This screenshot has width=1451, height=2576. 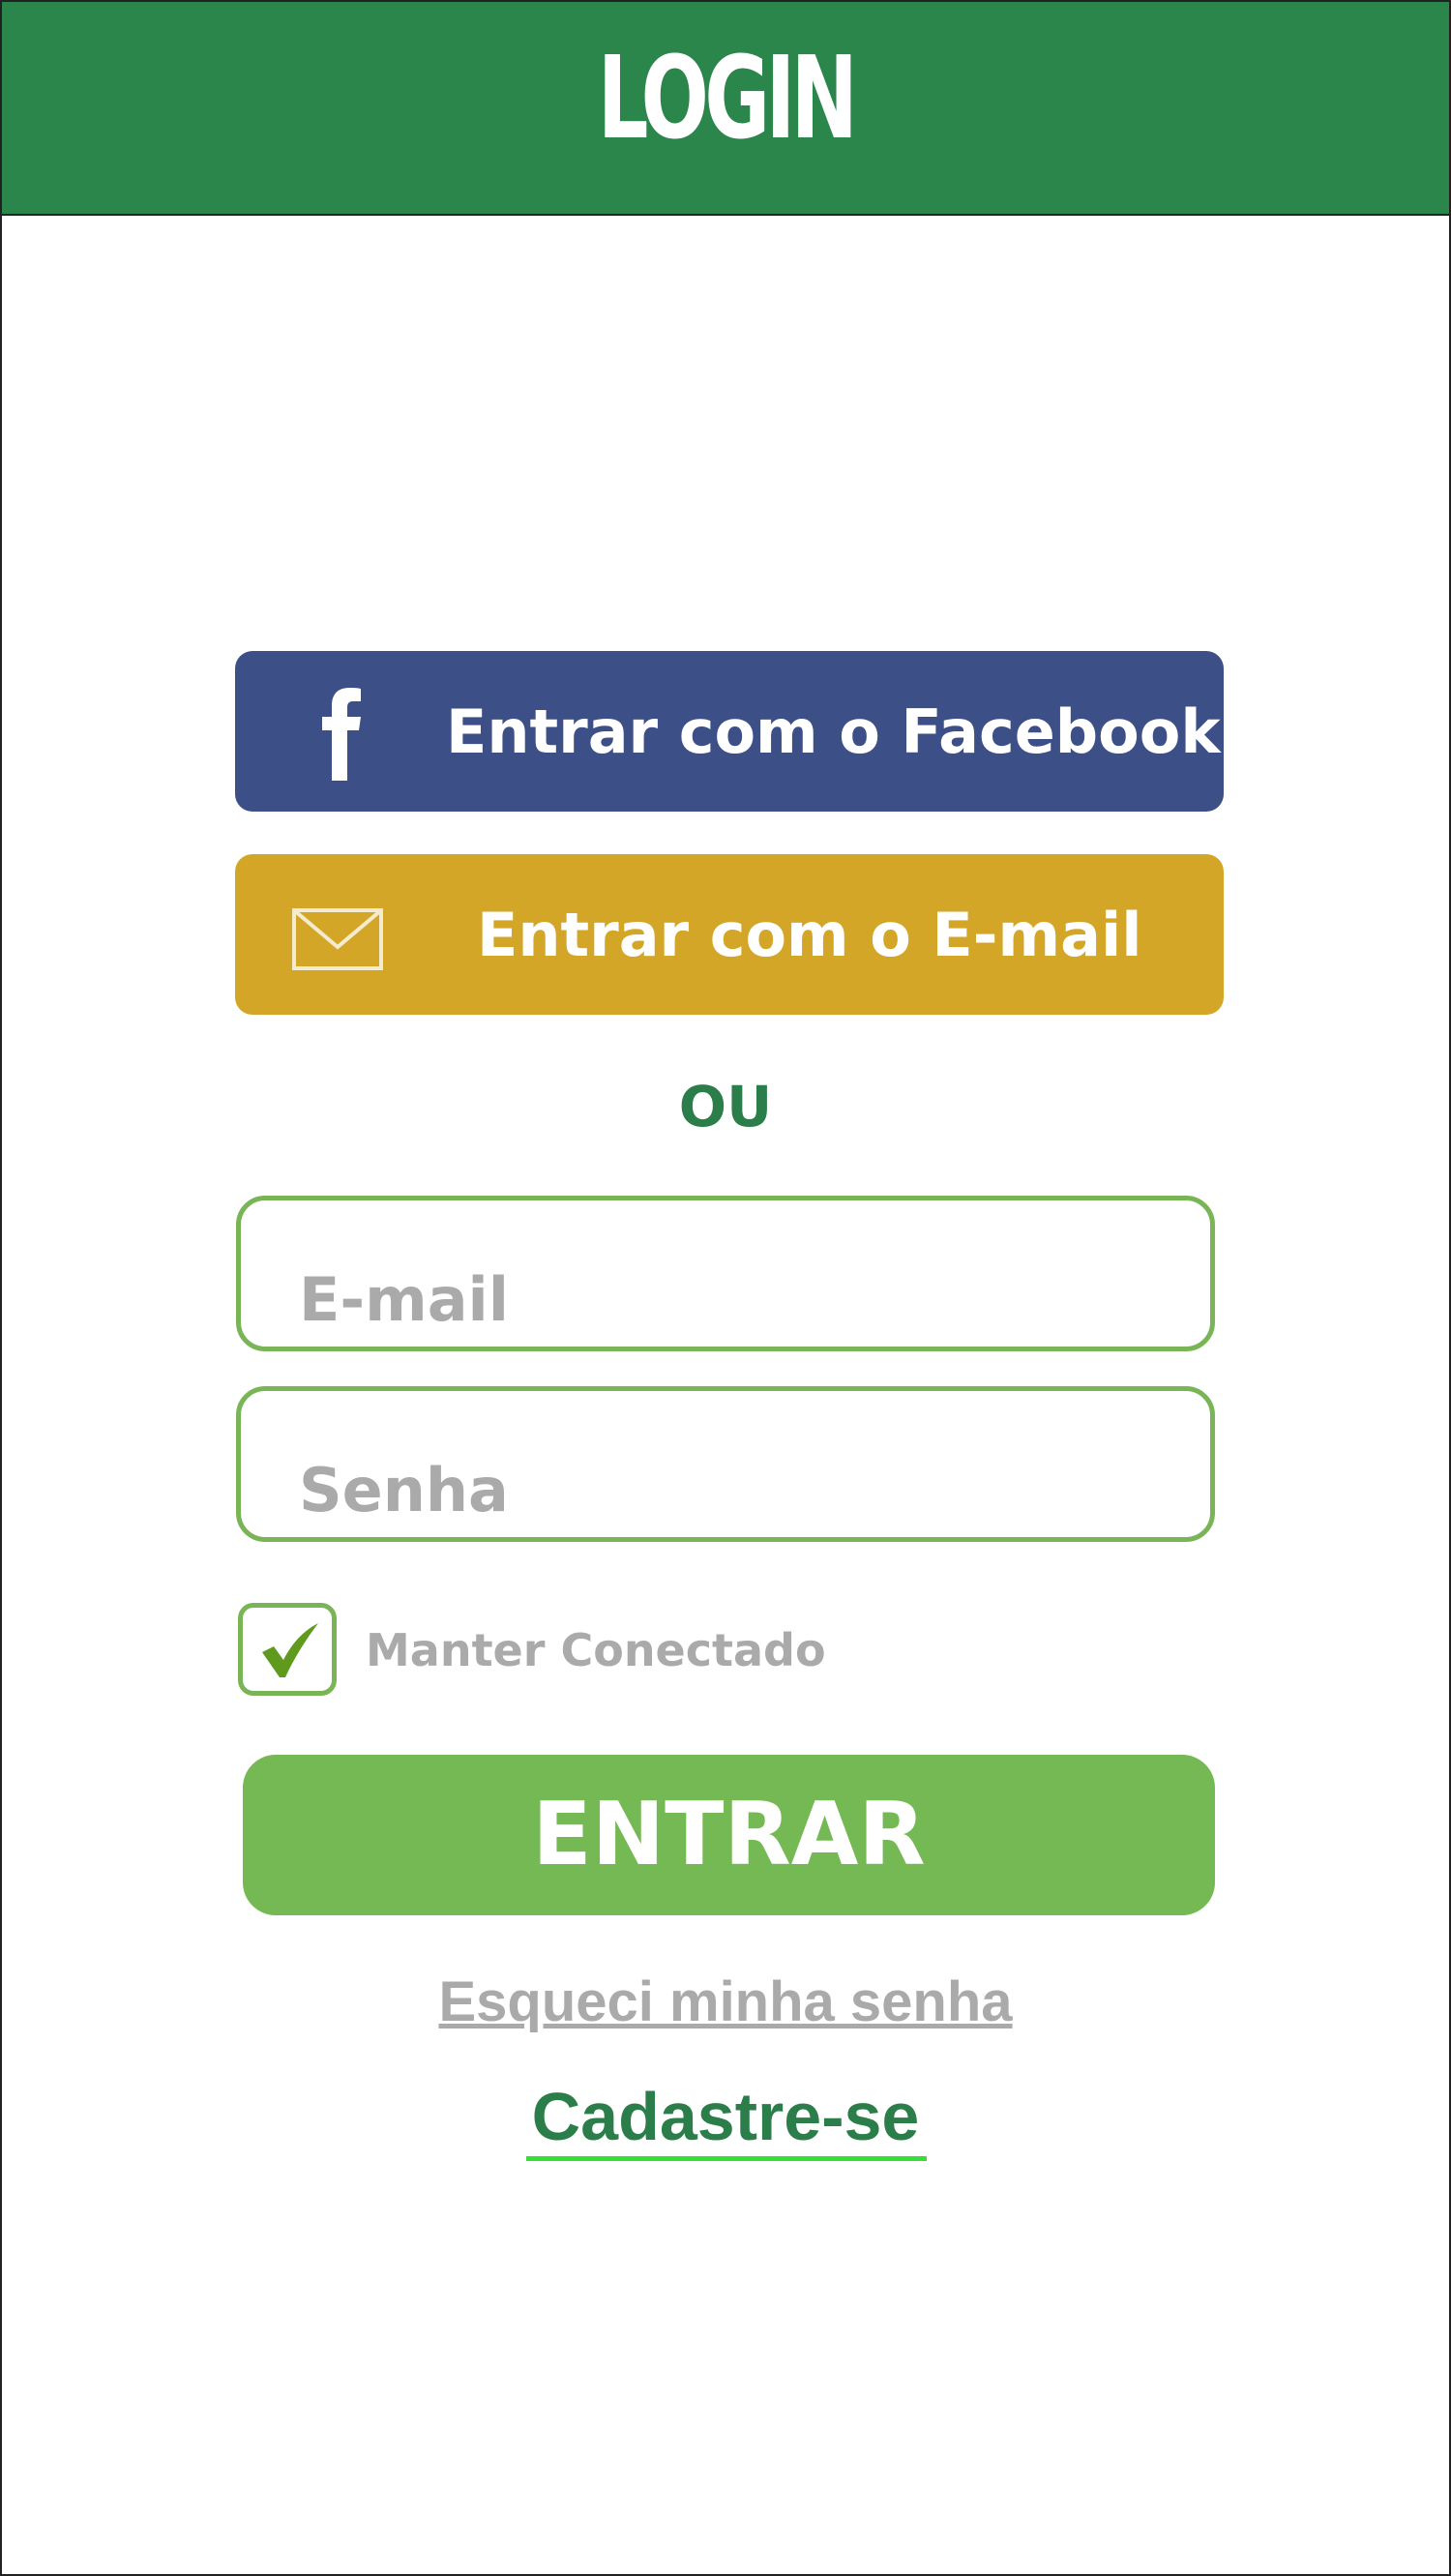 What do you see at coordinates (725, 1273) in the screenshot?
I see `email-field: E-mail` at bounding box center [725, 1273].